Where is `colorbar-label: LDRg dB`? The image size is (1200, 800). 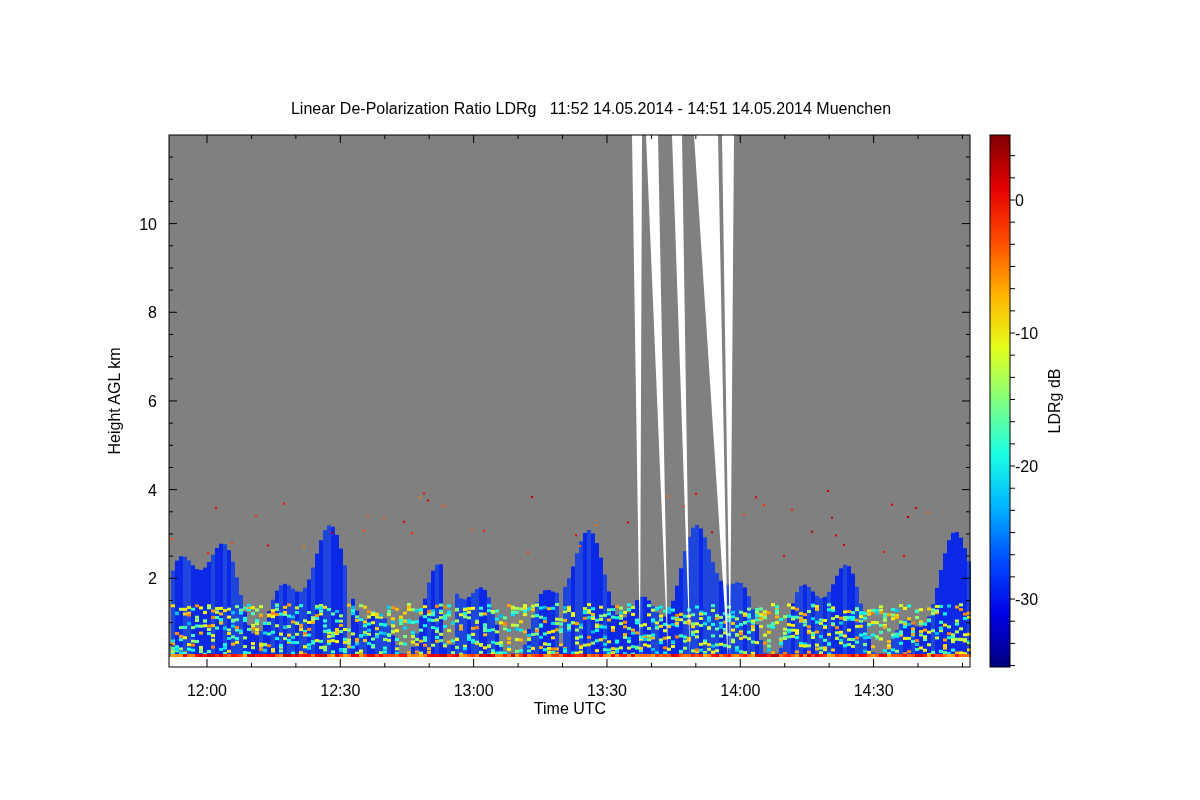
colorbar-label: LDRg dB is located at coordinates (1054, 401).